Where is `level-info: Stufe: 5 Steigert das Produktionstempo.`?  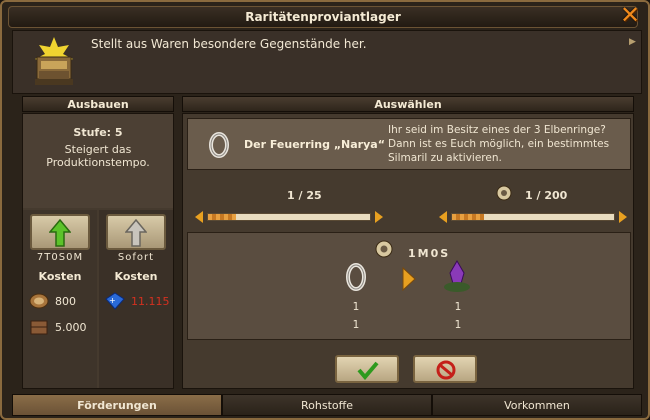 level-info: Stufe: 5 Steigert das Produktionstempo. is located at coordinates (98, 161).